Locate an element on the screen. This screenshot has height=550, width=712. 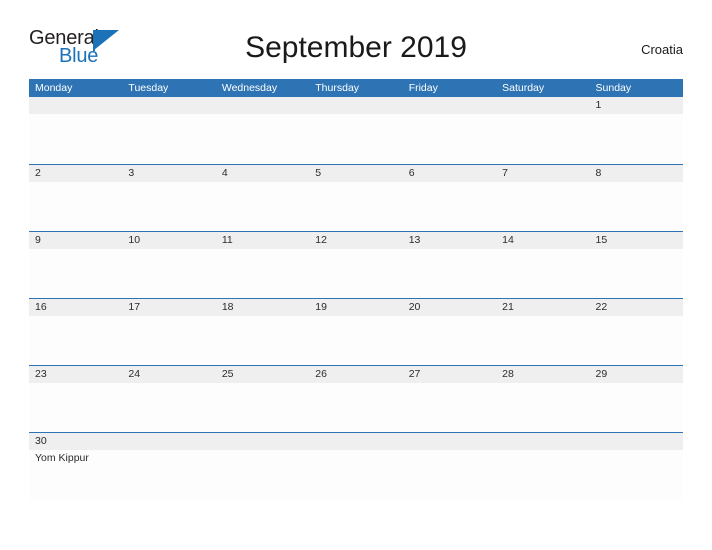
day-cell-27: 27 is located at coordinates (449, 399).